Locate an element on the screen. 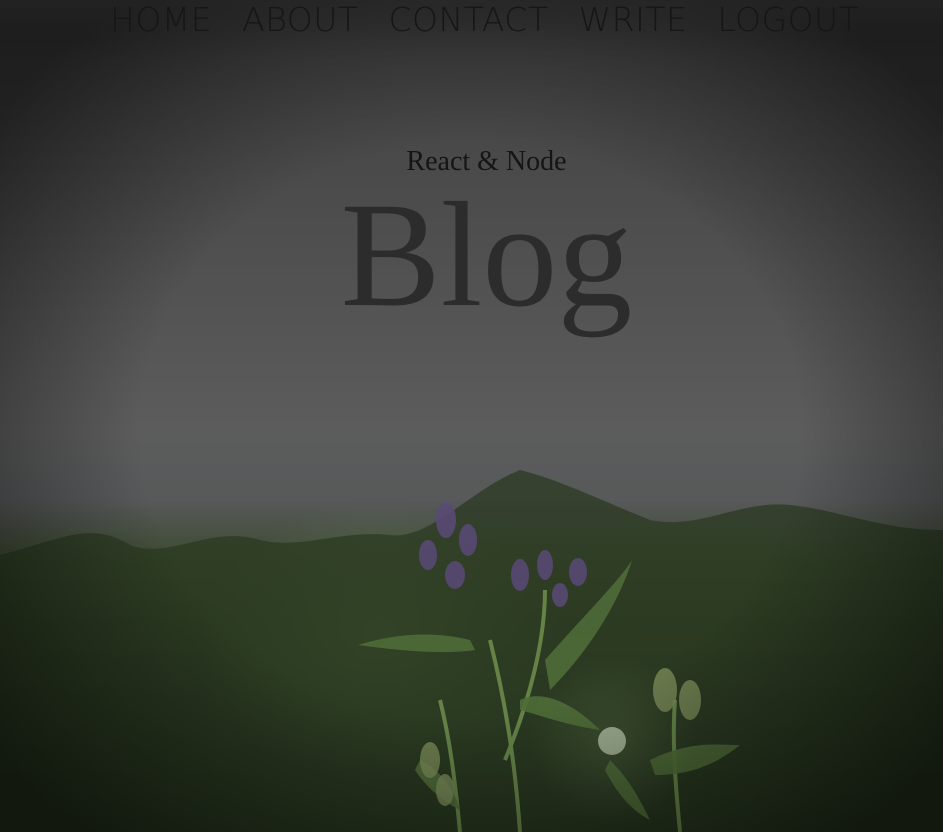 Image resolution: width=943 pixels, height=832 pixels. nav-item-about: ABOUT is located at coordinates (300, 21).